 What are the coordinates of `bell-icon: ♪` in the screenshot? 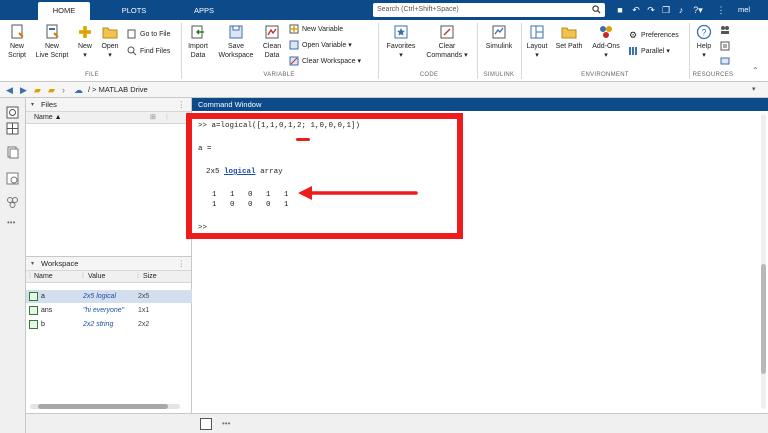 It's located at (681, 10).